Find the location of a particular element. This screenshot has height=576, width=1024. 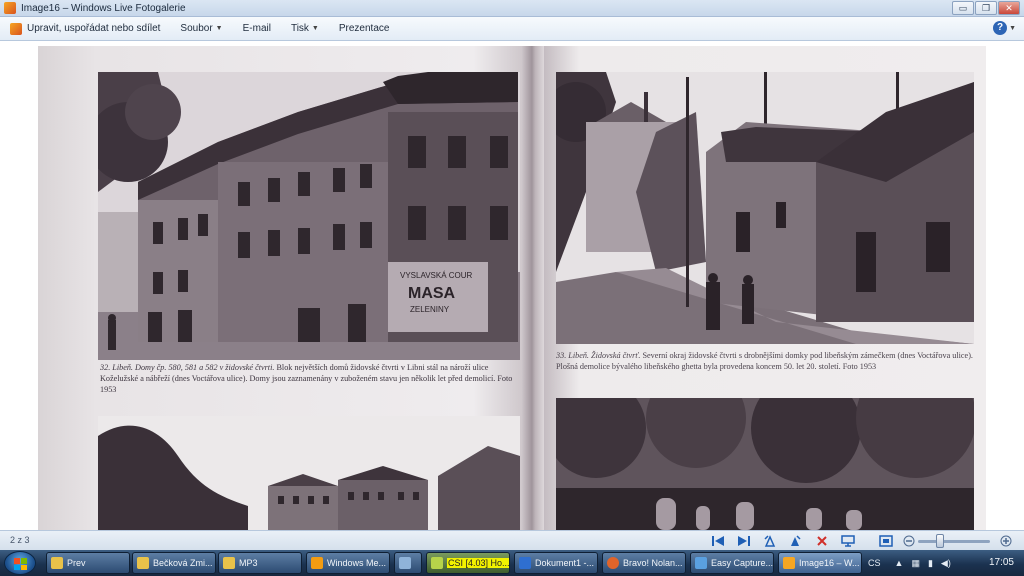

wall-sign-line3: ZELENINY is located at coordinates (430, 309).